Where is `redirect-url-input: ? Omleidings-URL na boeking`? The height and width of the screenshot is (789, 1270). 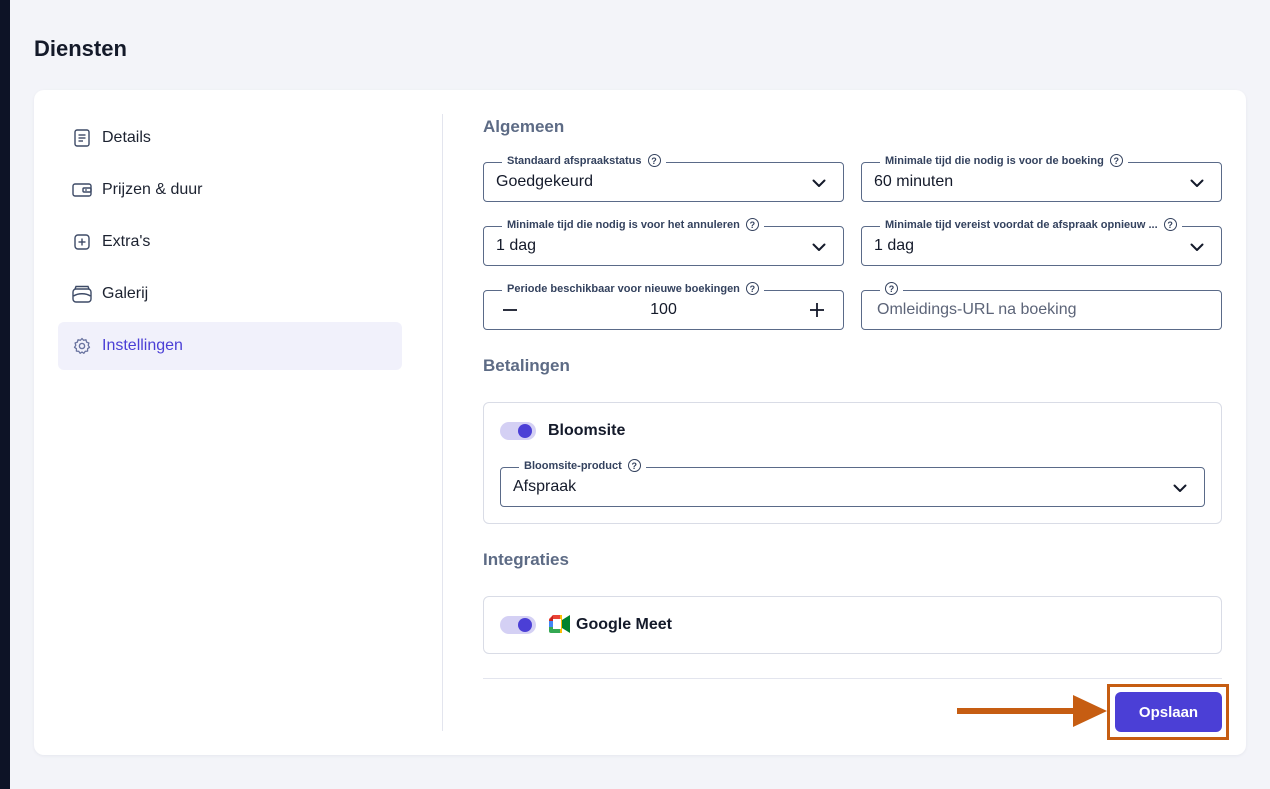
redirect-url-input: ? Omleidings-URL na boeking is located at coordinates (1041, 306).